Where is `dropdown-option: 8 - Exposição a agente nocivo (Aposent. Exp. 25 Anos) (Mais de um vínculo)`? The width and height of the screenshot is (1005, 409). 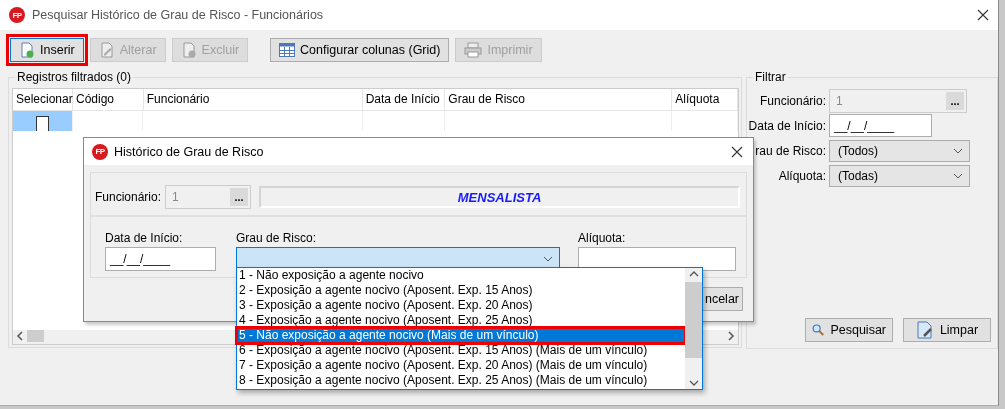 dropdown-option: 8 - Exposição a agente nocivo (Aposent. Exp. 25 Anos) (Mais de um vínculo) is located at coordinates (461, 380).